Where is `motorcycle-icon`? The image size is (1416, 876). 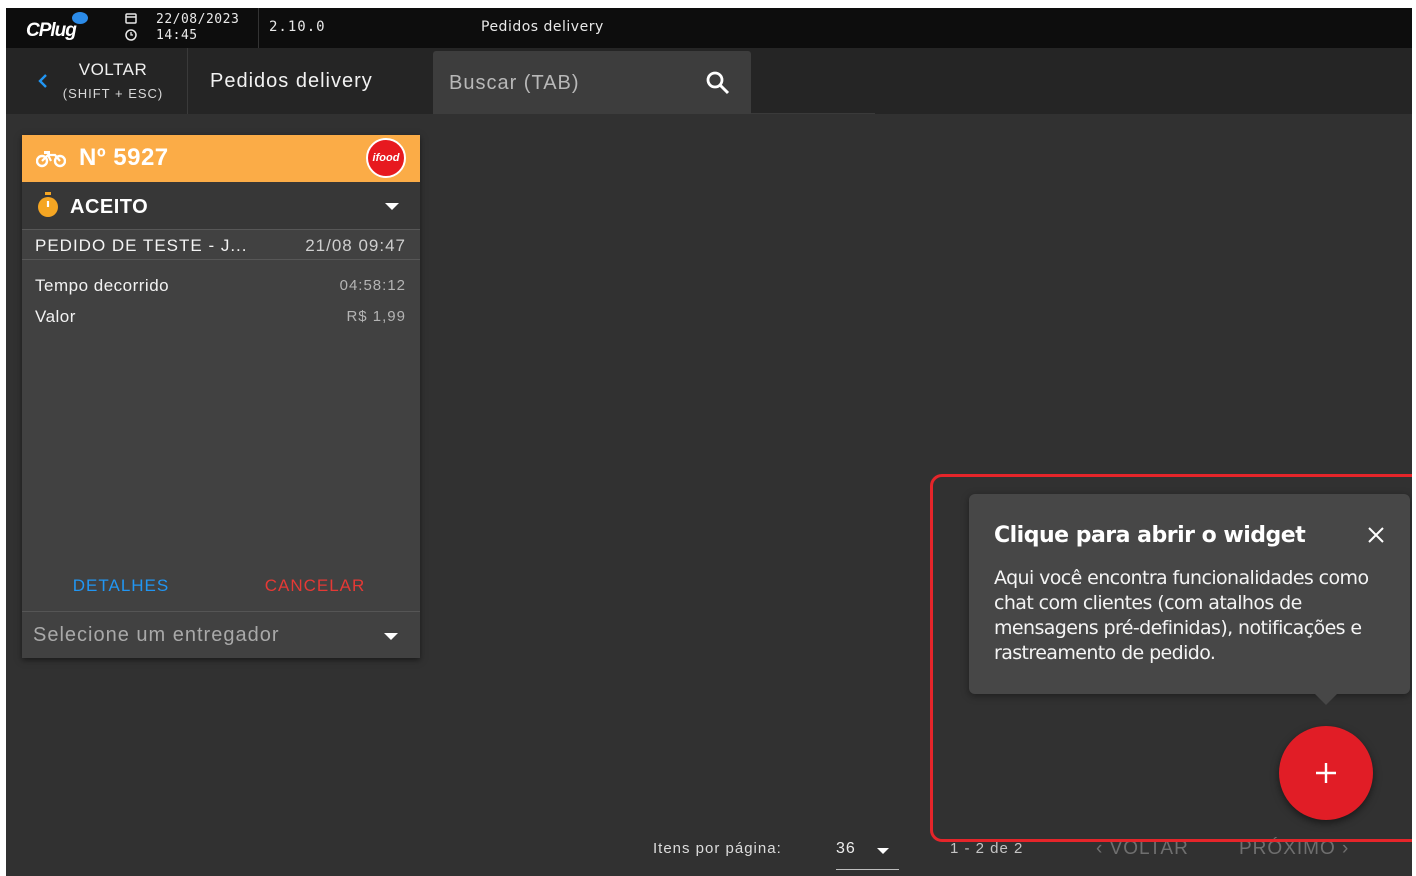
motorcycle-icon is located at coordinates (51, 159).